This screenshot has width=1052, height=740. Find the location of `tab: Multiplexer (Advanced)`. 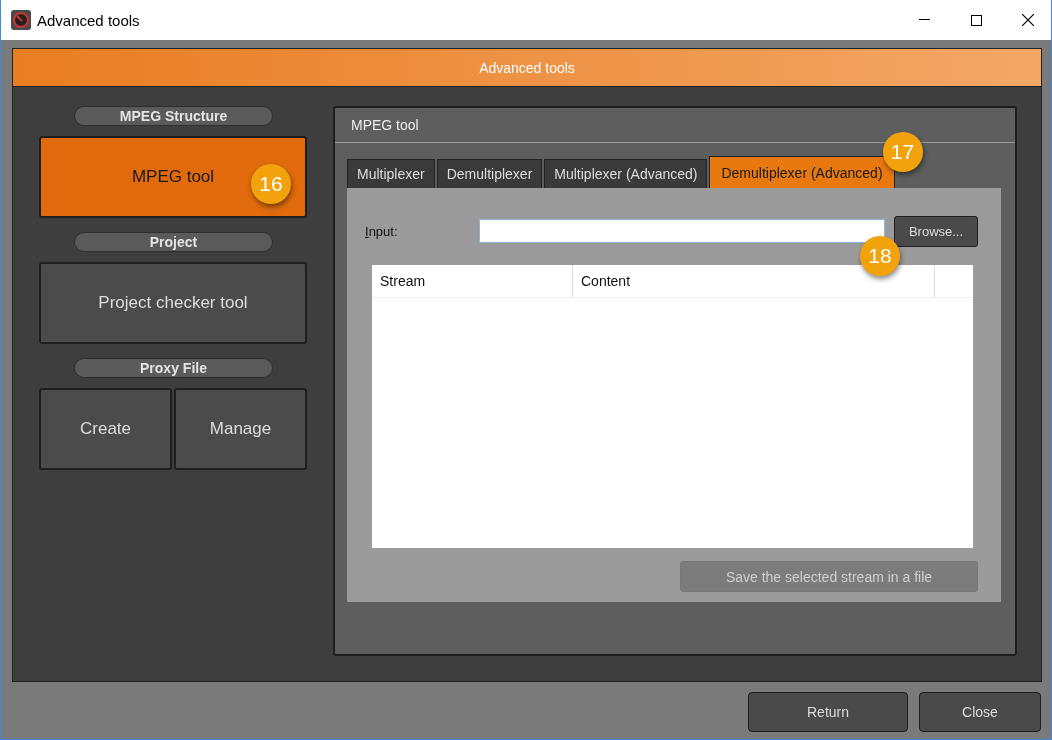

tab: Multiplexer (Advanced) is located at coordinates (626, 173).